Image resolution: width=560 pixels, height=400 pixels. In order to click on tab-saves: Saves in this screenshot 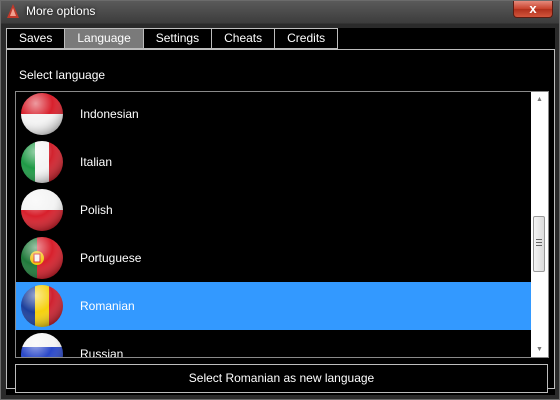, I will do `click(36, 38)`.